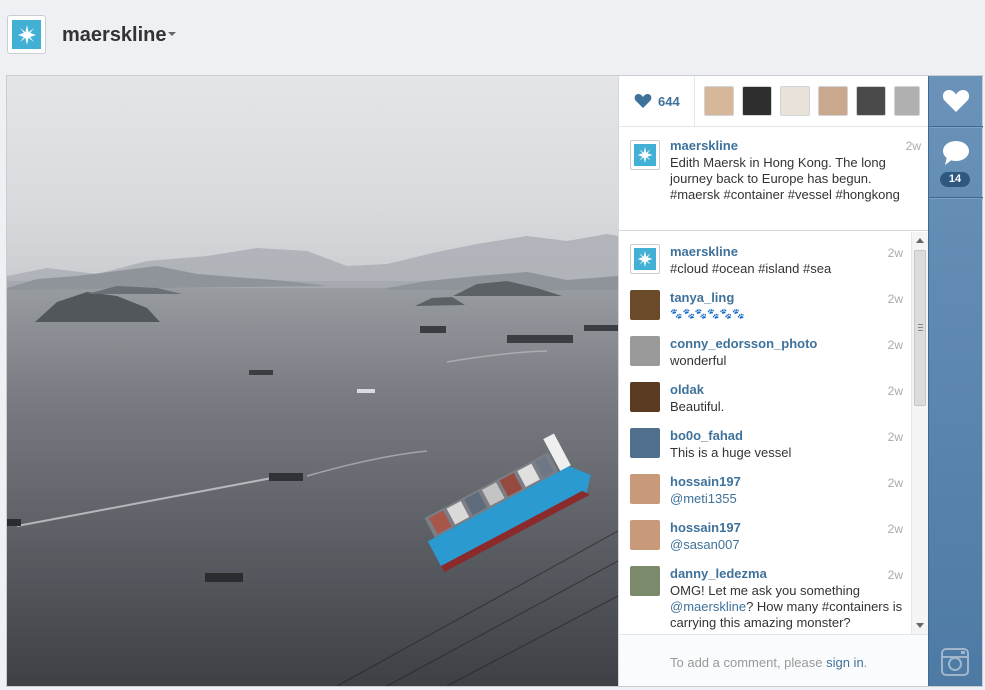 The height and width of the screenshot is (690, 985). I want to click on comment-mention-link: @meti1355, so click(790, 499).